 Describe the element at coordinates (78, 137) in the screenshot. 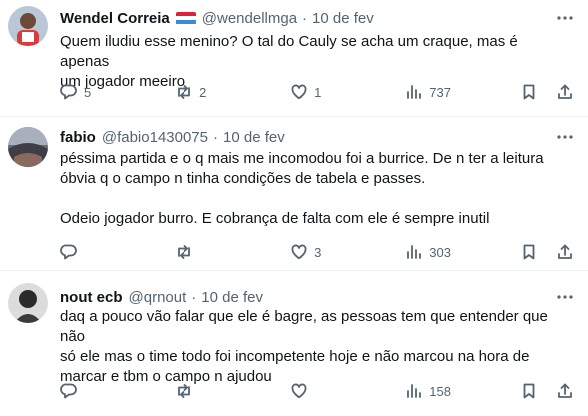

I see `display-name: fabio` at that location.